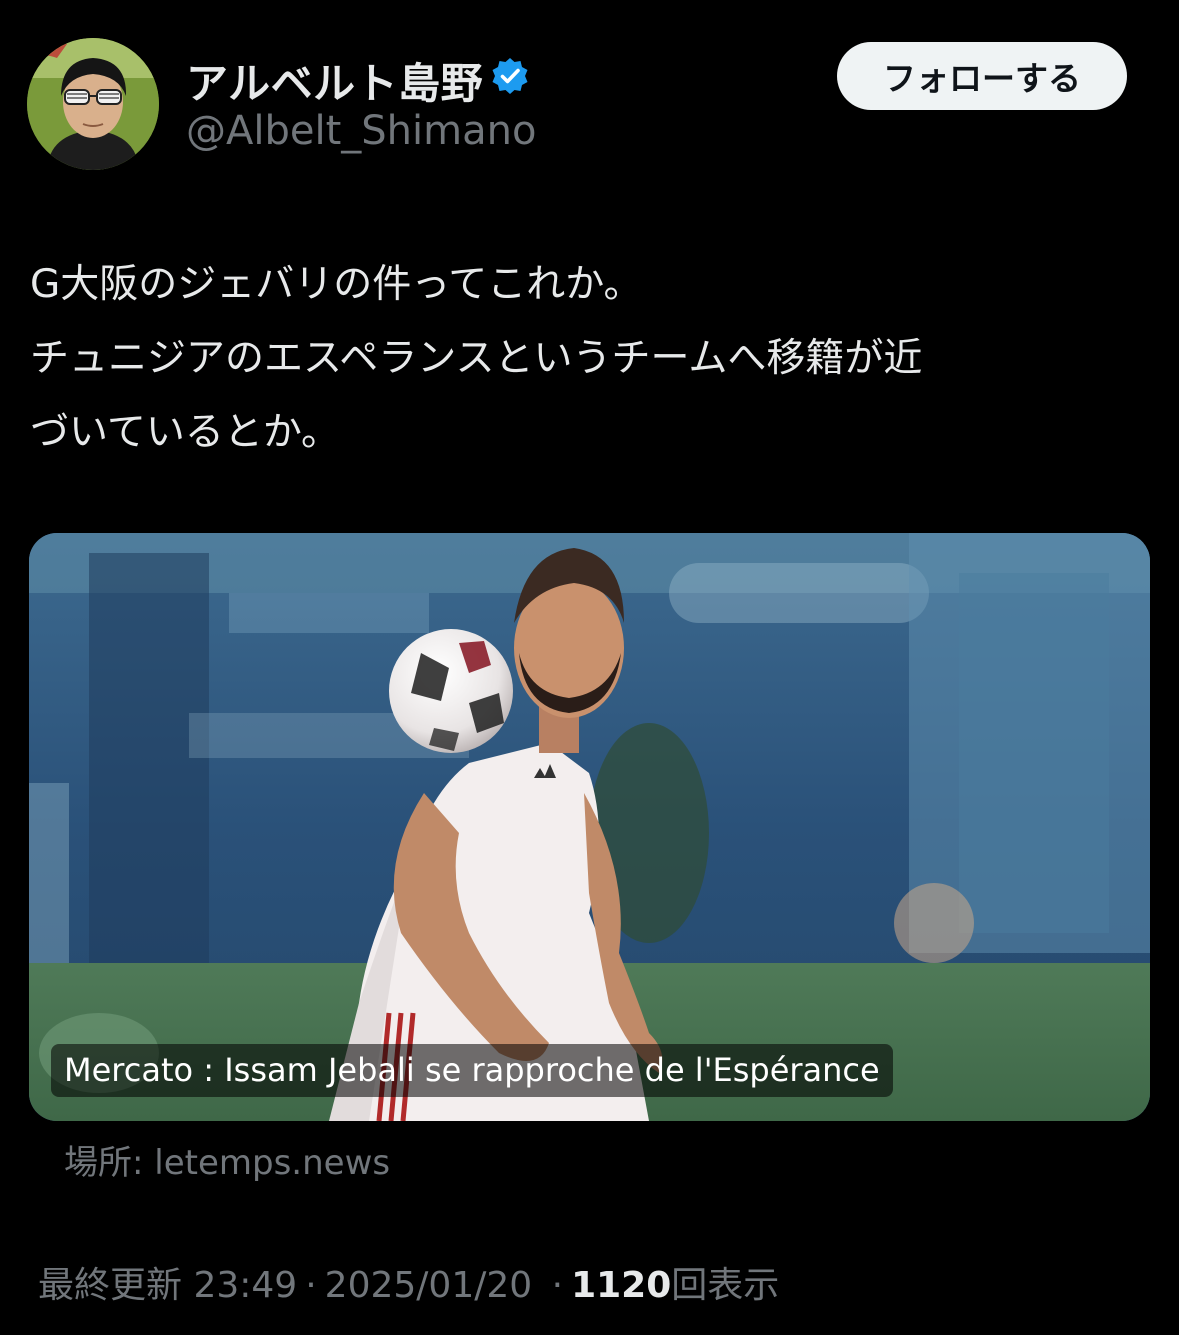 The width and height of the screenshot is (1179, 1335). Describe the element at coordinates (245, 1285) in the screenshot. I see `tweet-time: 23:49` at that location.